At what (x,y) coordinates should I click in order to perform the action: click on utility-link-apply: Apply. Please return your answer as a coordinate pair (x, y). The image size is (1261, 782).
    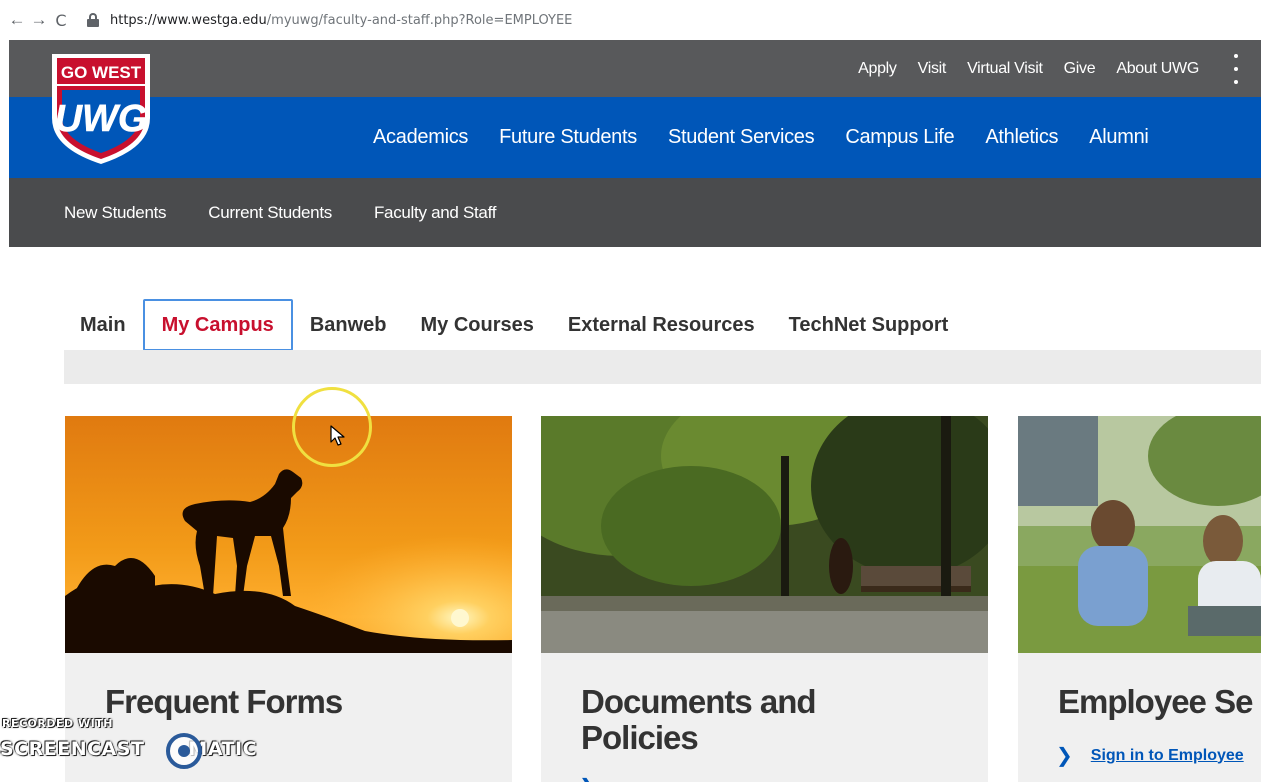
    Looking at the image, I should click on (877, 69).